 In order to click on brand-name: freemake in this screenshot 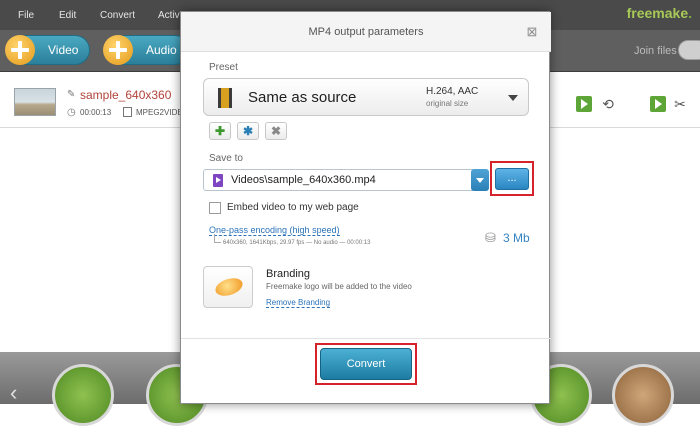, I will do `click(657, 13)`.